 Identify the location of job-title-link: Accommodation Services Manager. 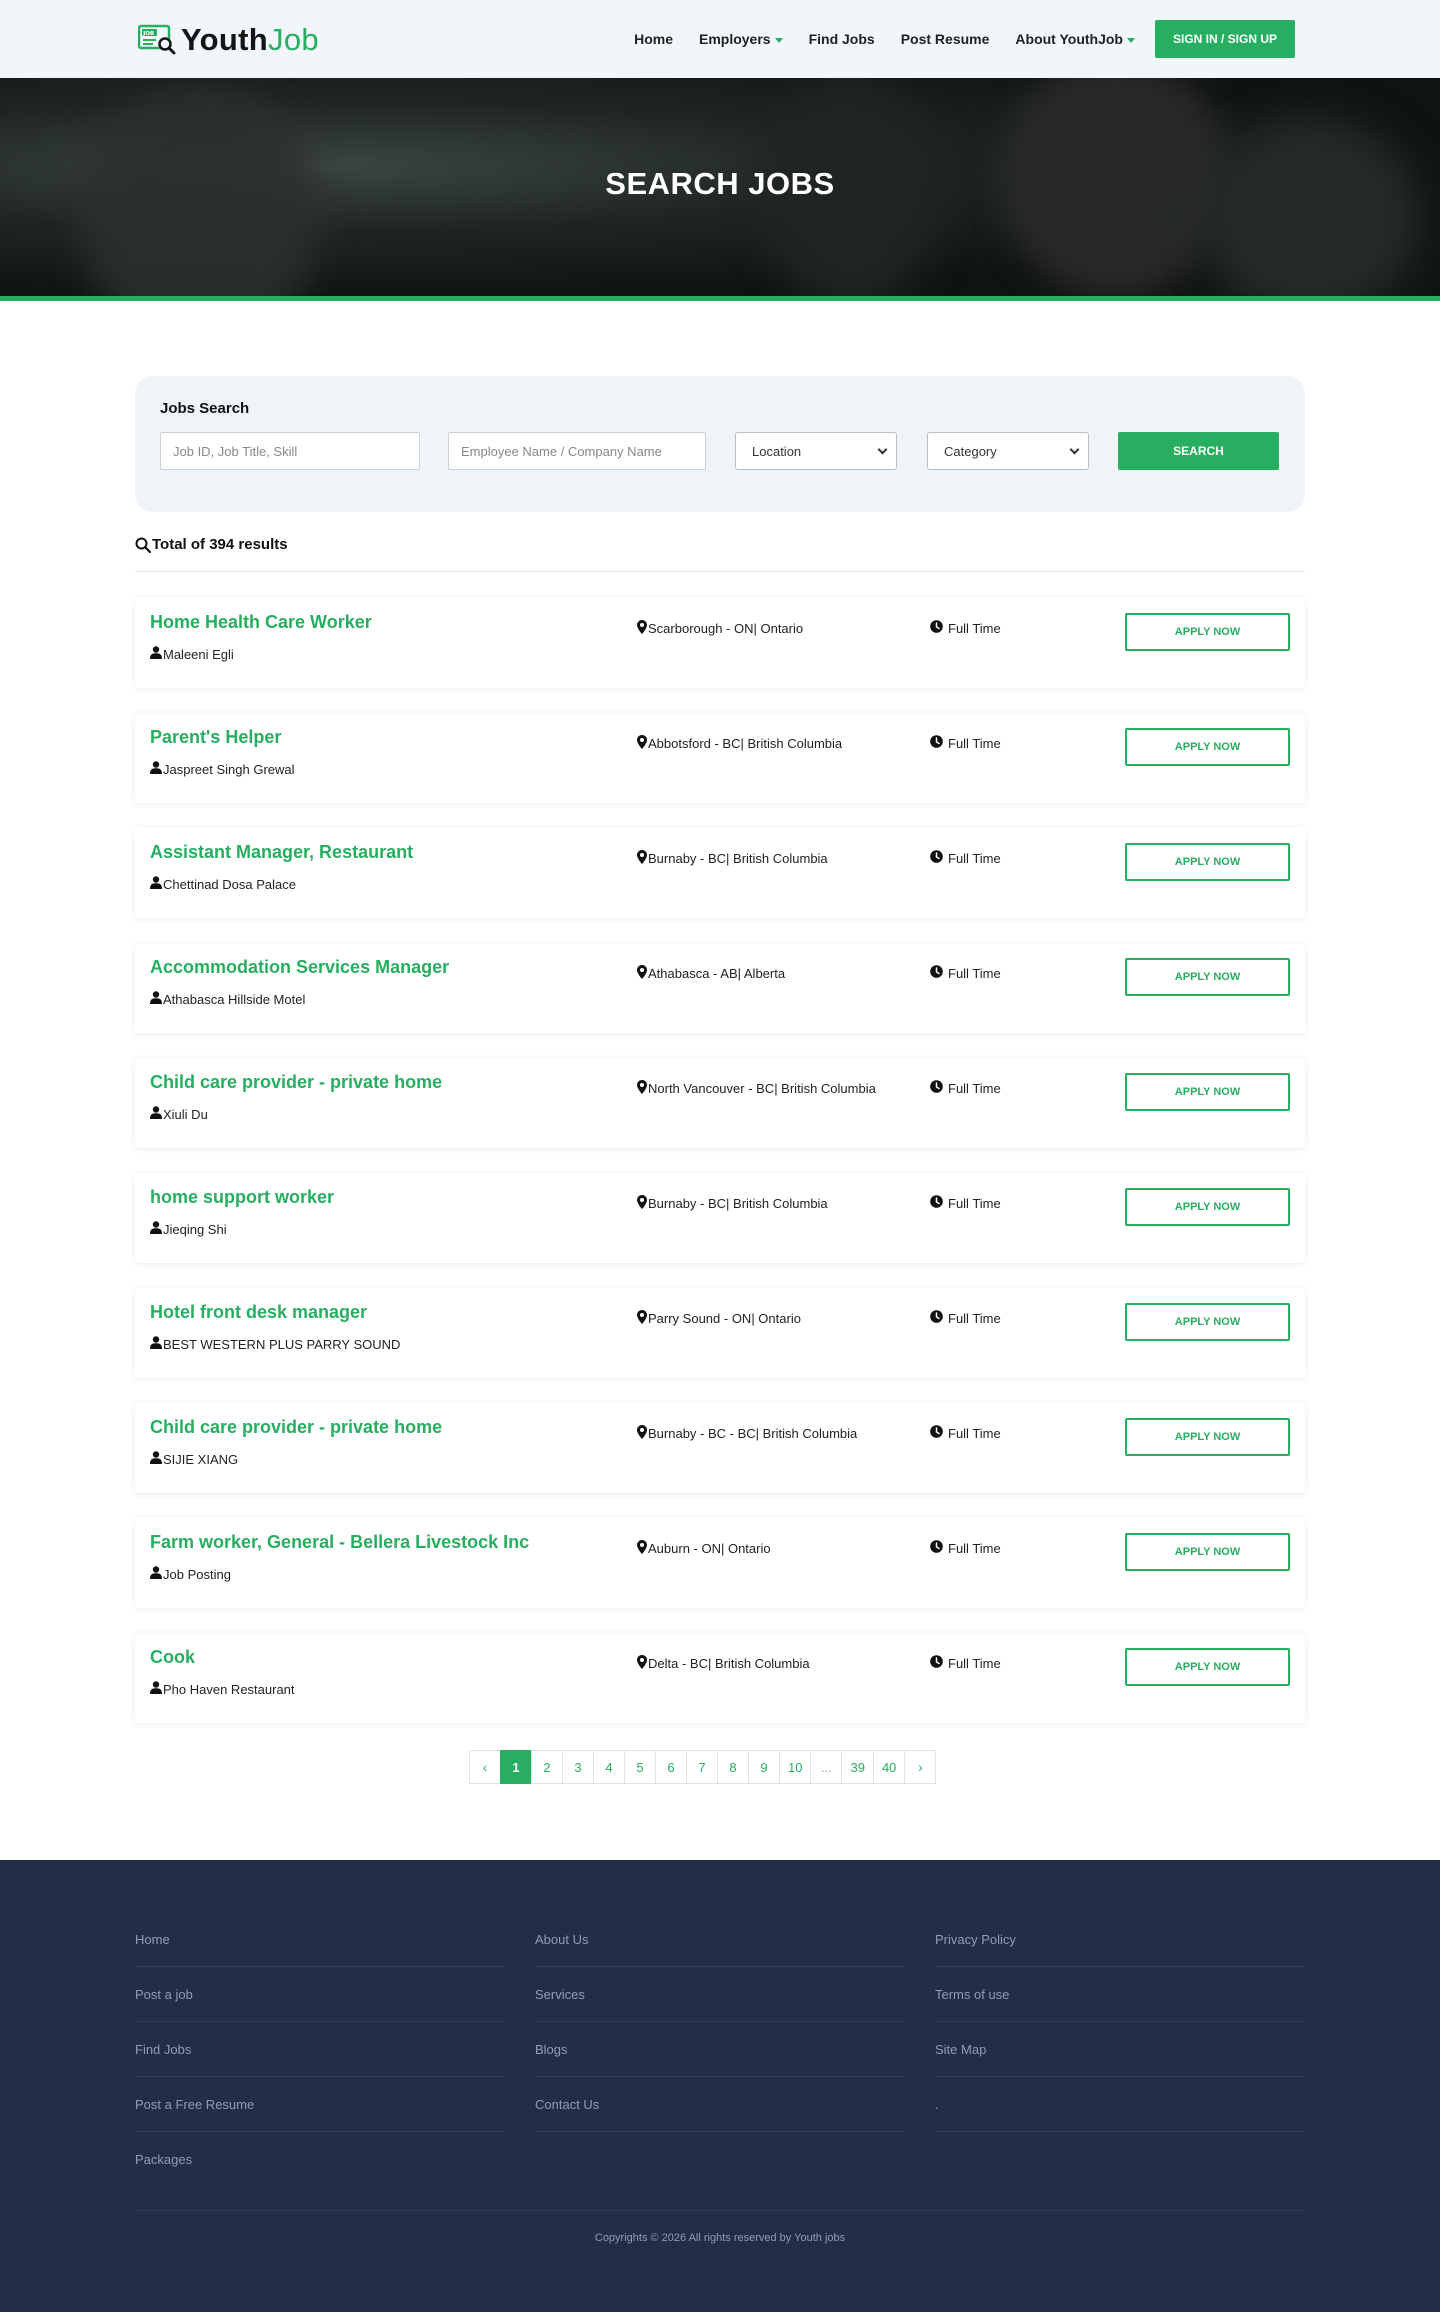
(299, 967).